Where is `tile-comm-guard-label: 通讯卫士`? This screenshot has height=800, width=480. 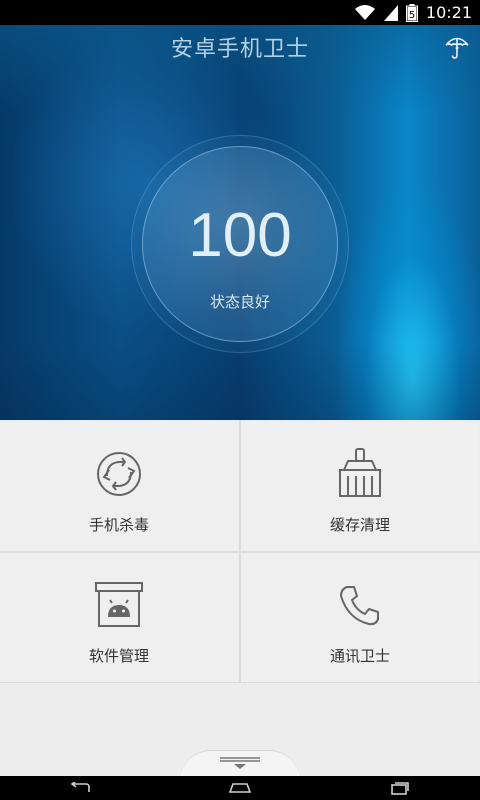 tile-comm-guard-label: 通讯卫士 is located at coordinates (359, 656).